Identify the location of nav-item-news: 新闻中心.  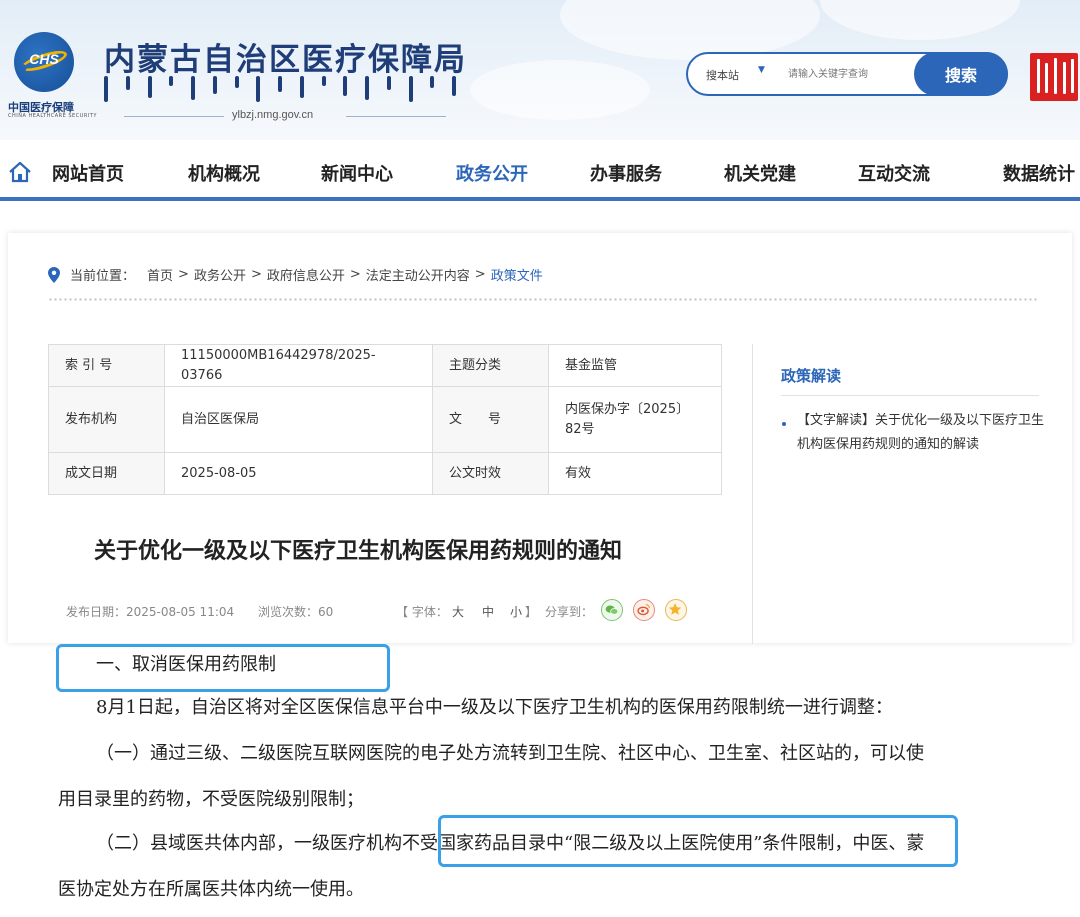
(357, 173).